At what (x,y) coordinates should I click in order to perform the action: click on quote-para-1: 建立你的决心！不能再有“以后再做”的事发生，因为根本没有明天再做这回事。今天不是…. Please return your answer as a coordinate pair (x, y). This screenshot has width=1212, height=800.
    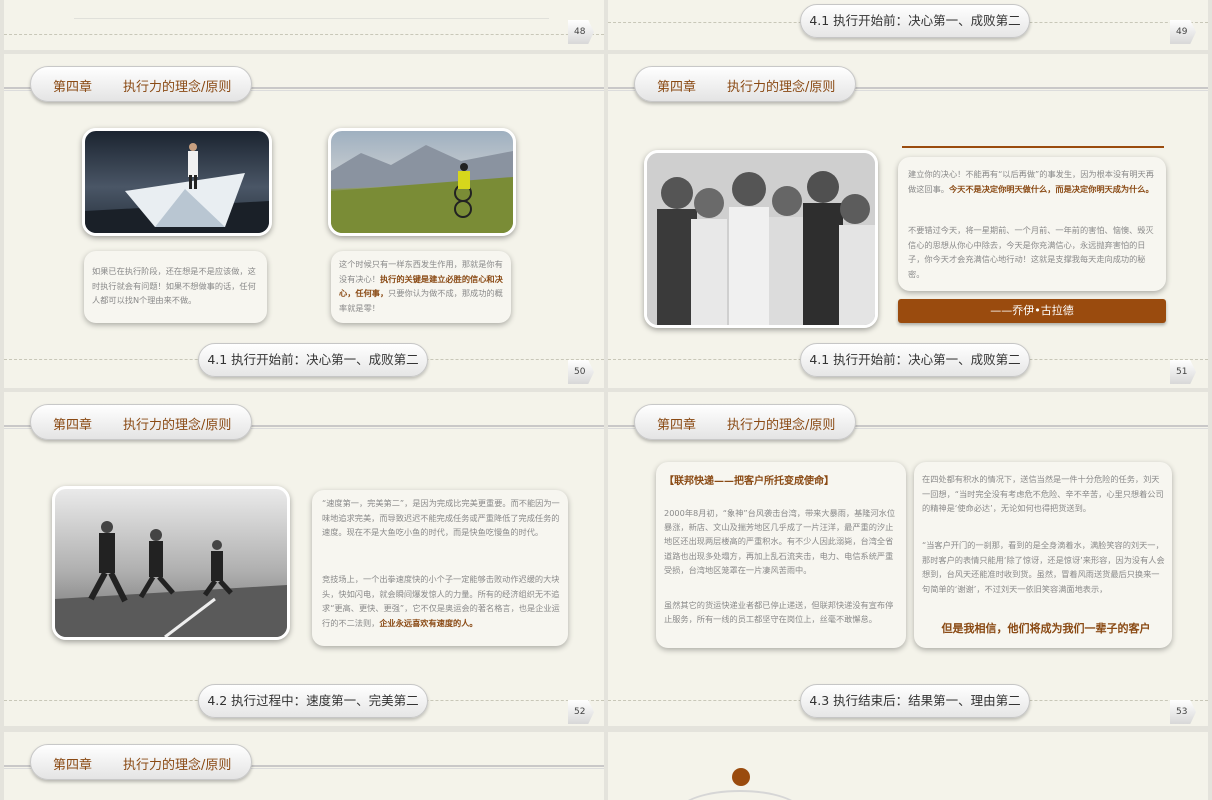
    Looking at the image, I should click on (1033, 181).